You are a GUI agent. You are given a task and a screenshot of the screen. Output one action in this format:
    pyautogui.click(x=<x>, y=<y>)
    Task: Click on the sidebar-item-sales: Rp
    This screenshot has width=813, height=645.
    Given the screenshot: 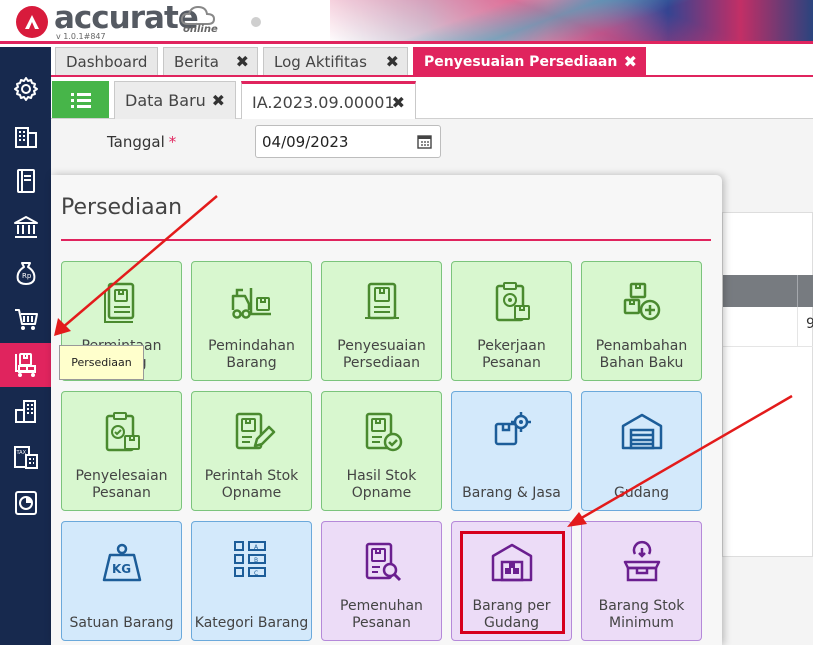 What is the action you would take?
    pyautogui.click(x=25, y=273)
    